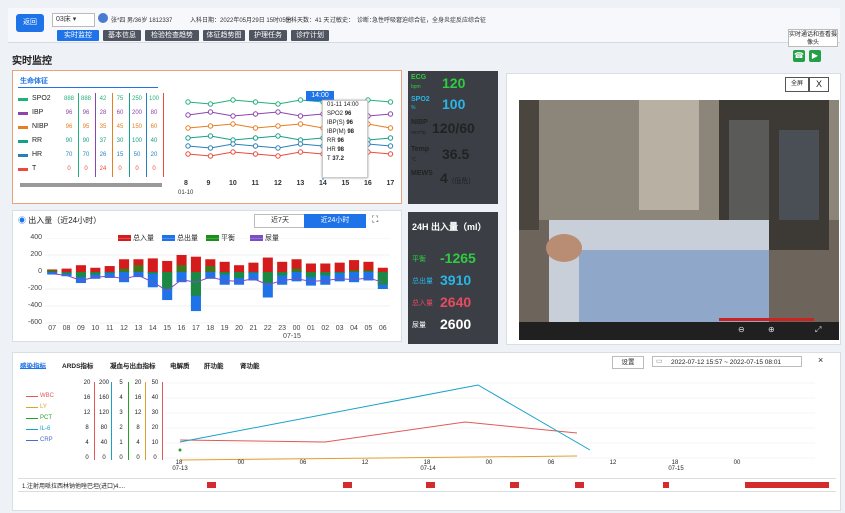  What do you see at coordinates (186, 183) in the screenshot?
I see `time-tick: 8` at bounding box center [186, 183].